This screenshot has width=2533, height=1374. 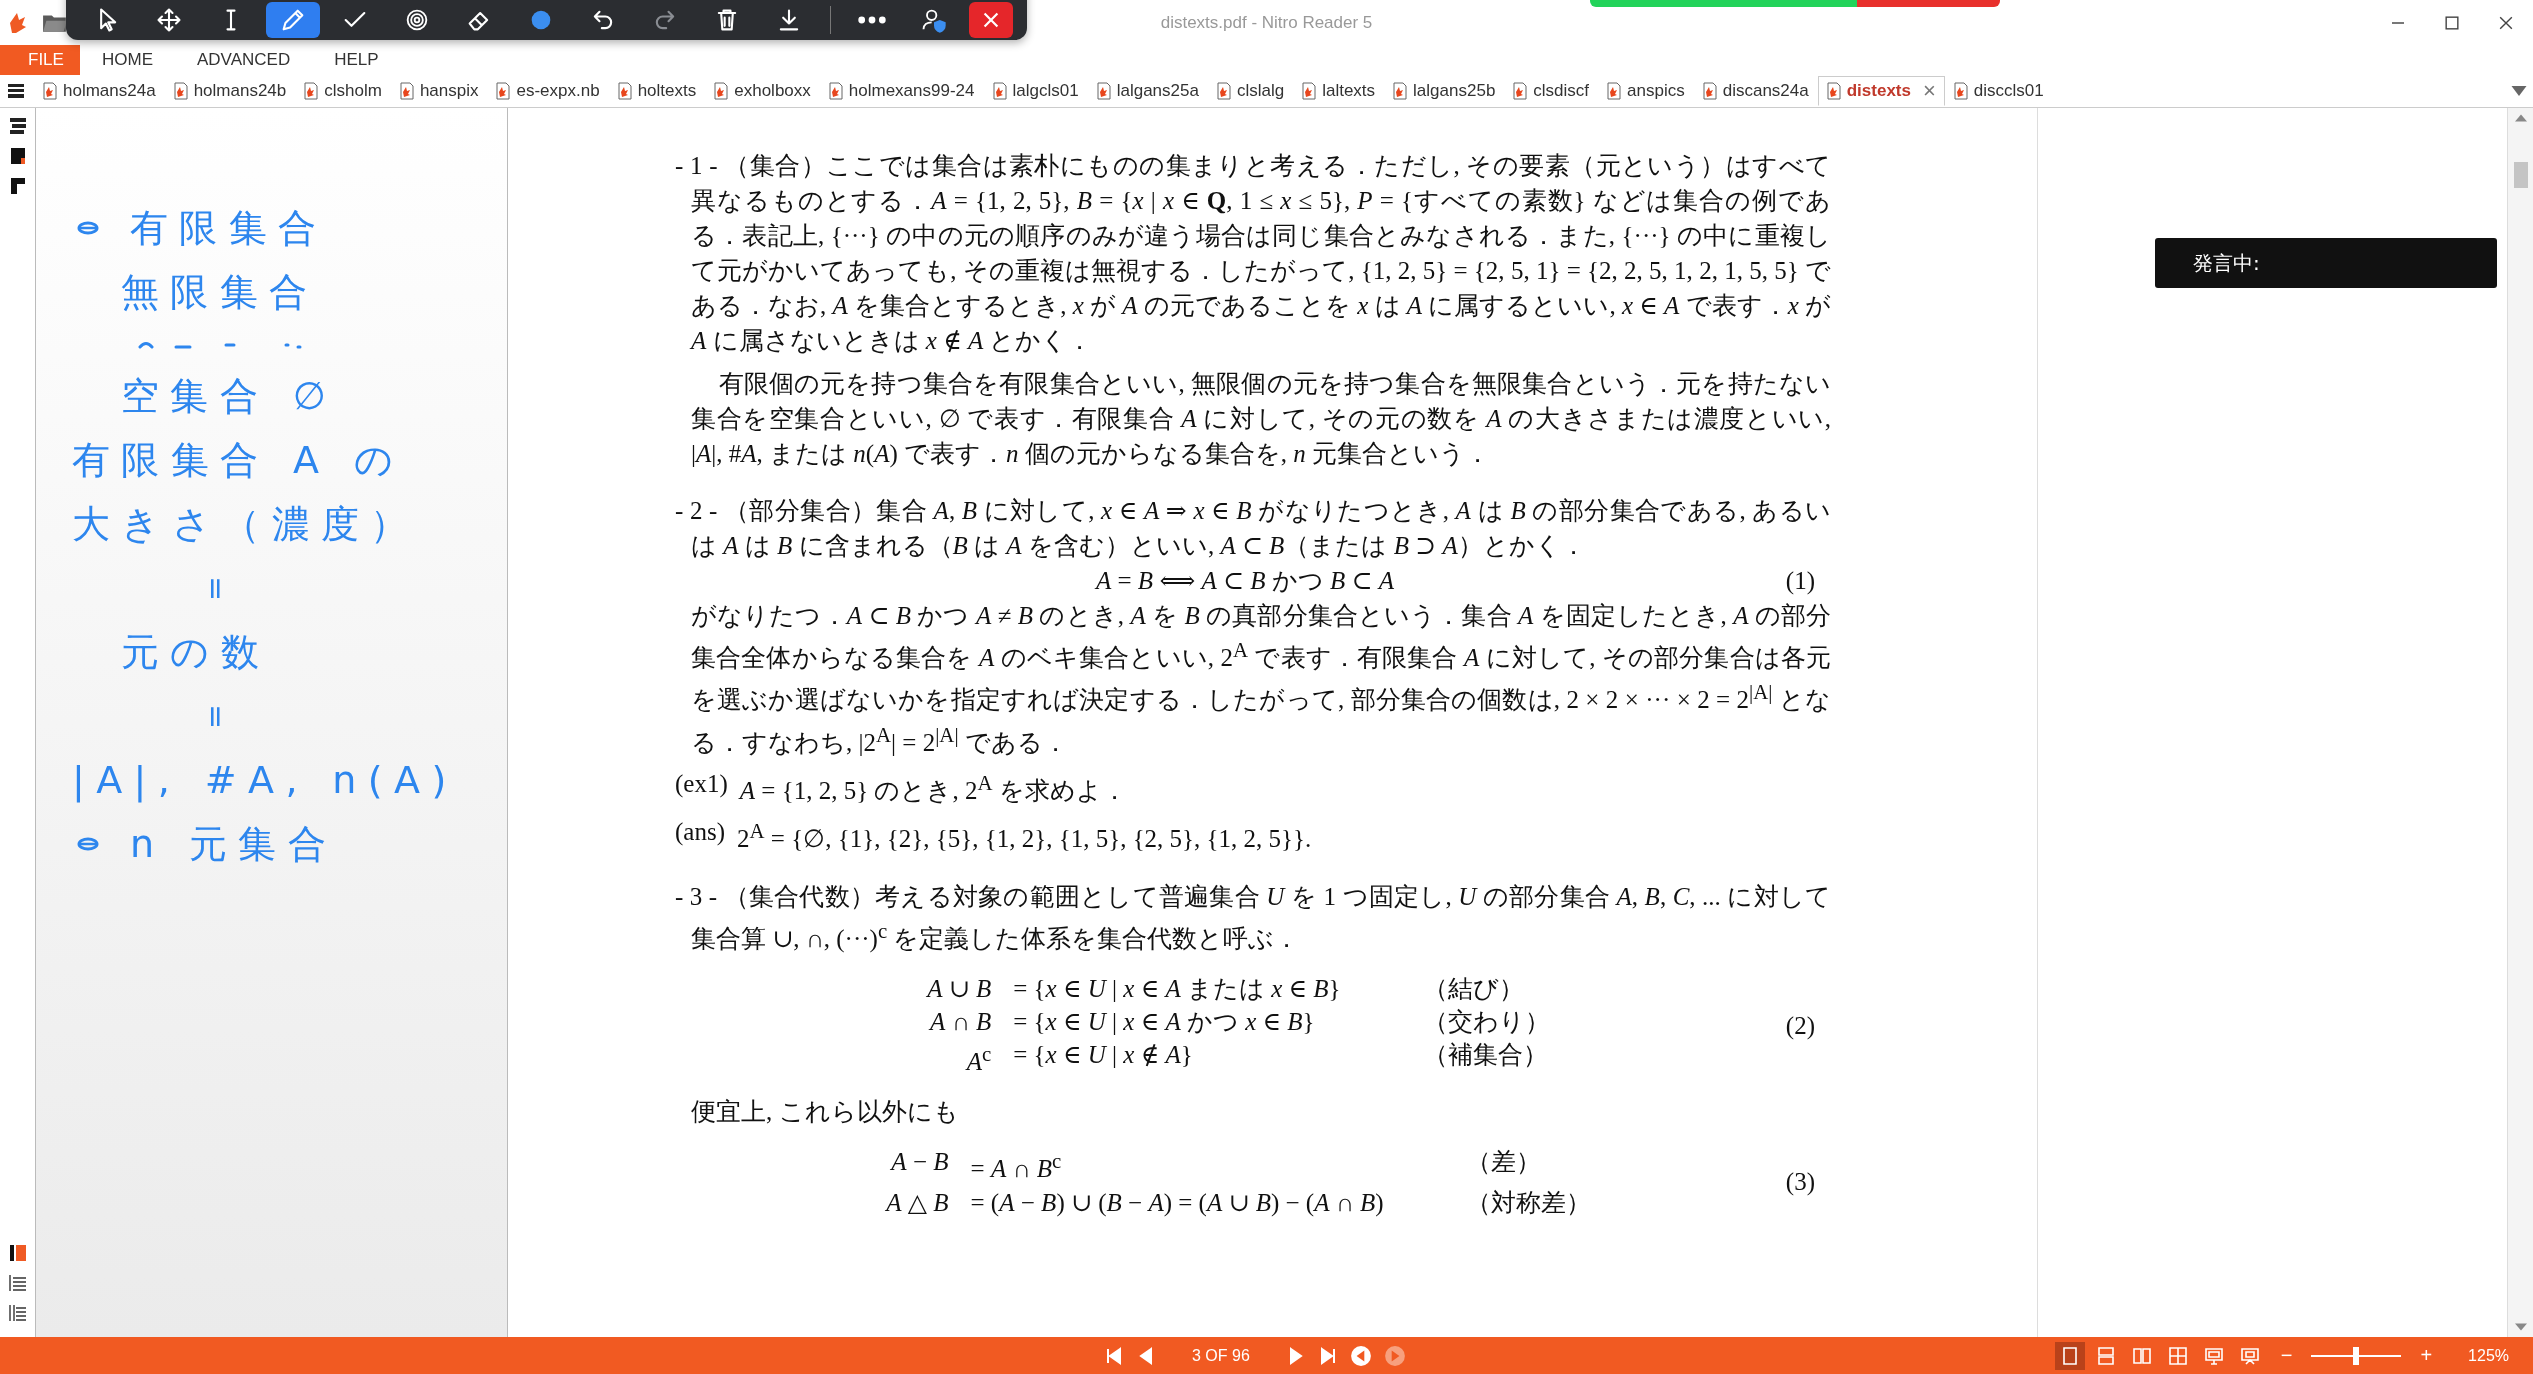 What do you see at coordinates (2249, 1355) in the screenshot?
I see `present-view-icon` at bounding box center [2249, 1355].